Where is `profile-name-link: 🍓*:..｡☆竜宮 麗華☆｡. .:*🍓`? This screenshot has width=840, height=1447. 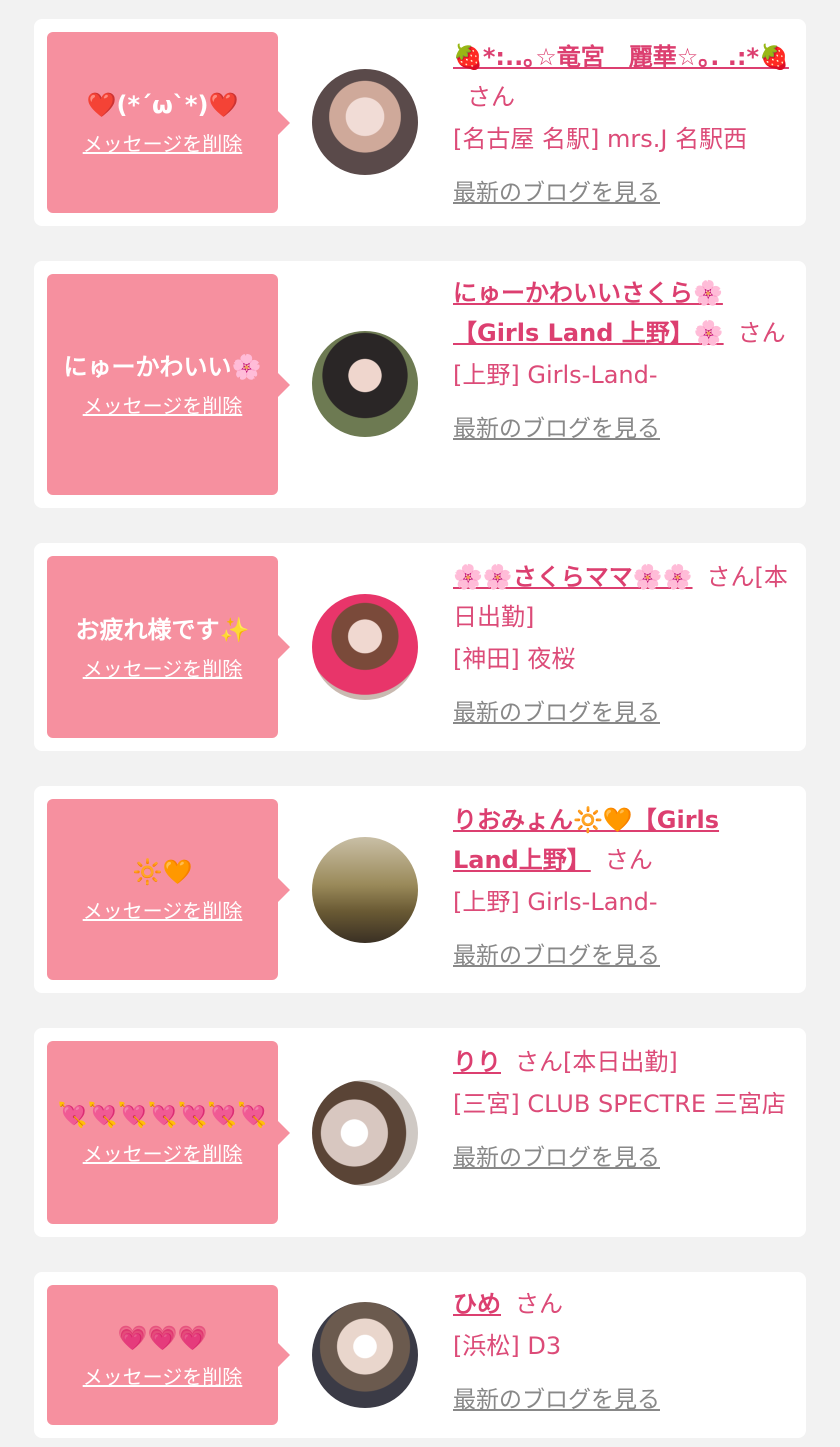 profile-name-link: 🍓*:..｡☆竜宮 麗華☆｡. .:*🍓 is located at coordinates (621, 57).